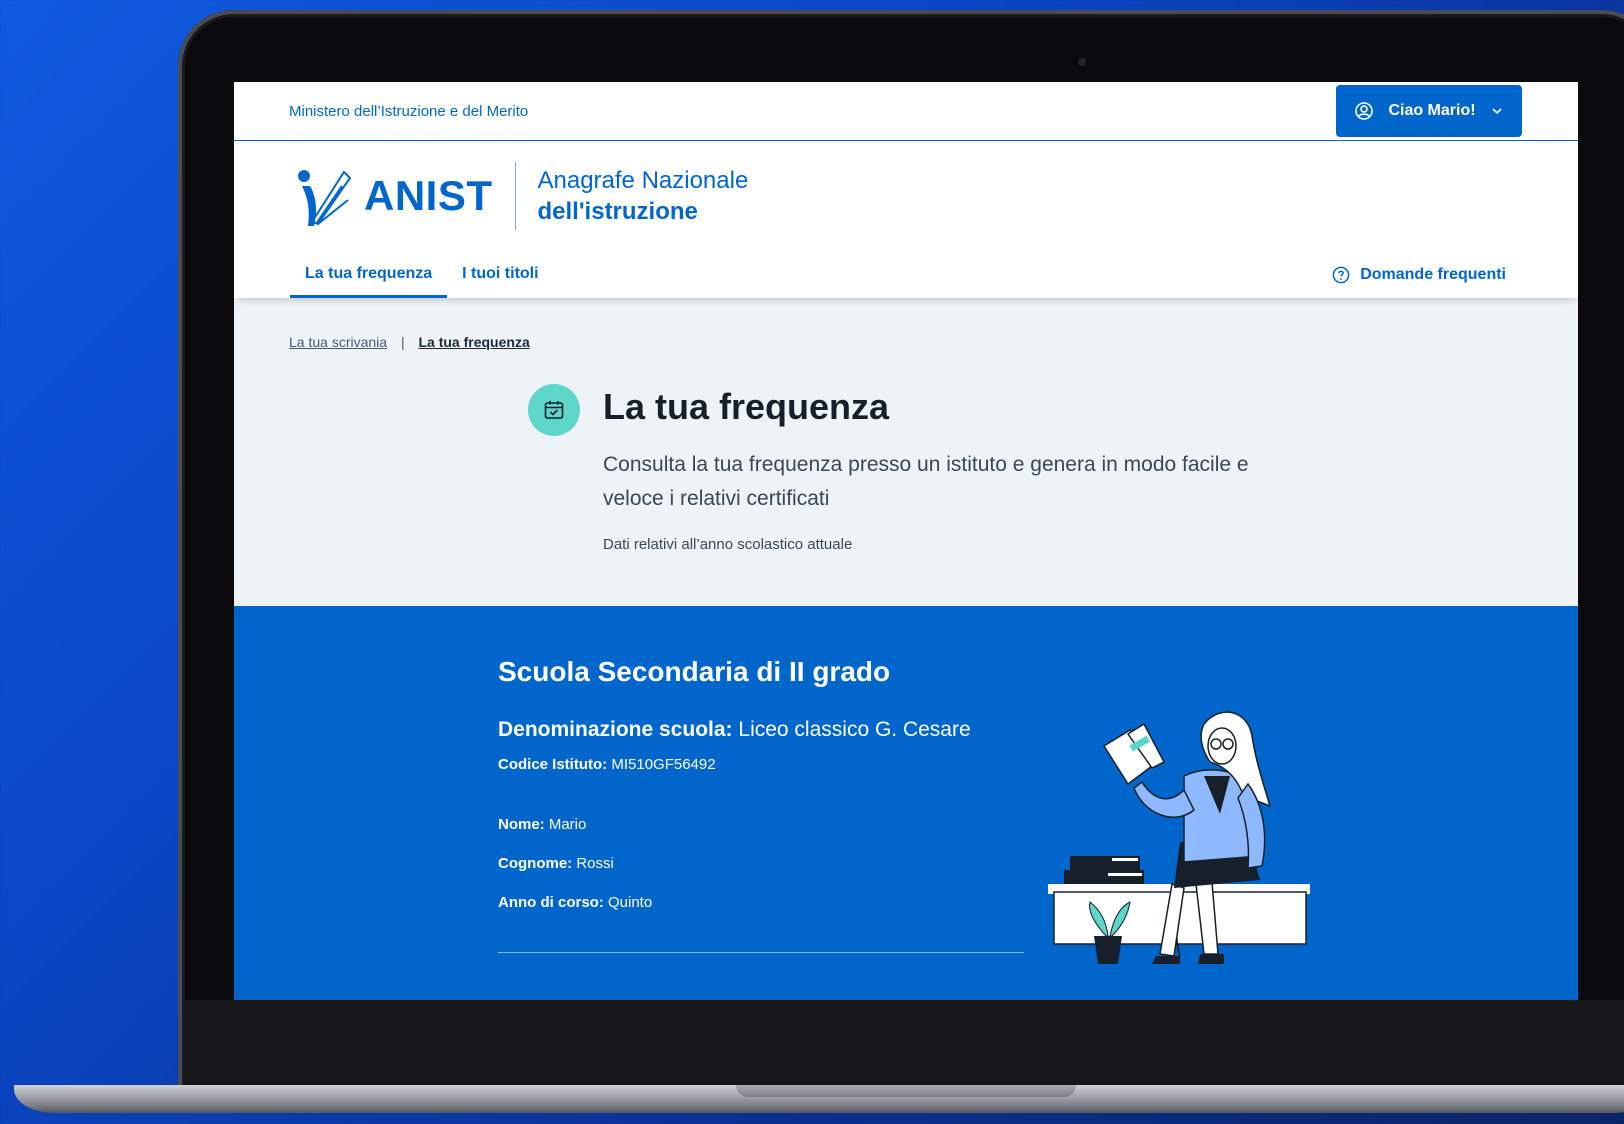 Image resolution: width=1624 pixels, height=1124 pixels. Describe the element at coordinates (1082, 62) in the screenshot. I see `camera-dot` at that location.